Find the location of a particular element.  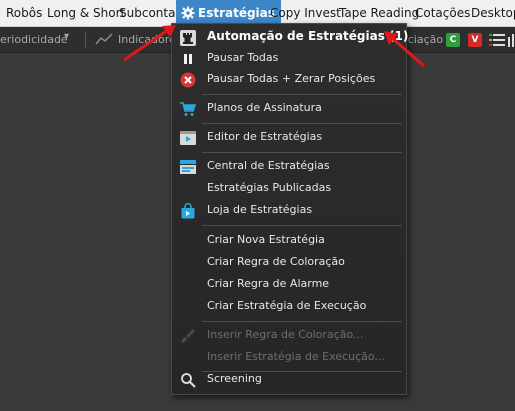

menu-item-pausar-zerar: Pausar Todas + Zerar Posições is located at coordinates (289, 79).